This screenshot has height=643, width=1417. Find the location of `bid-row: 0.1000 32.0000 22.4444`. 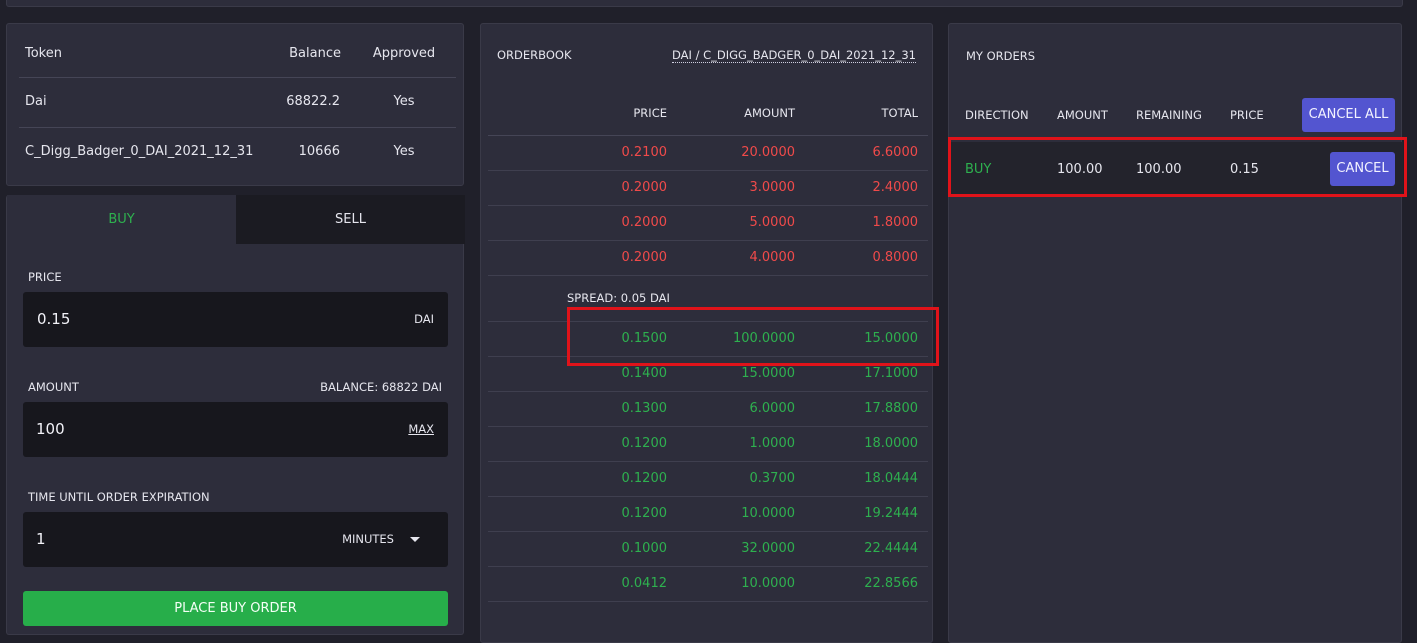

bid-row: 0.1000 32.0000 22.4444 is located at coordinates (708, 549).